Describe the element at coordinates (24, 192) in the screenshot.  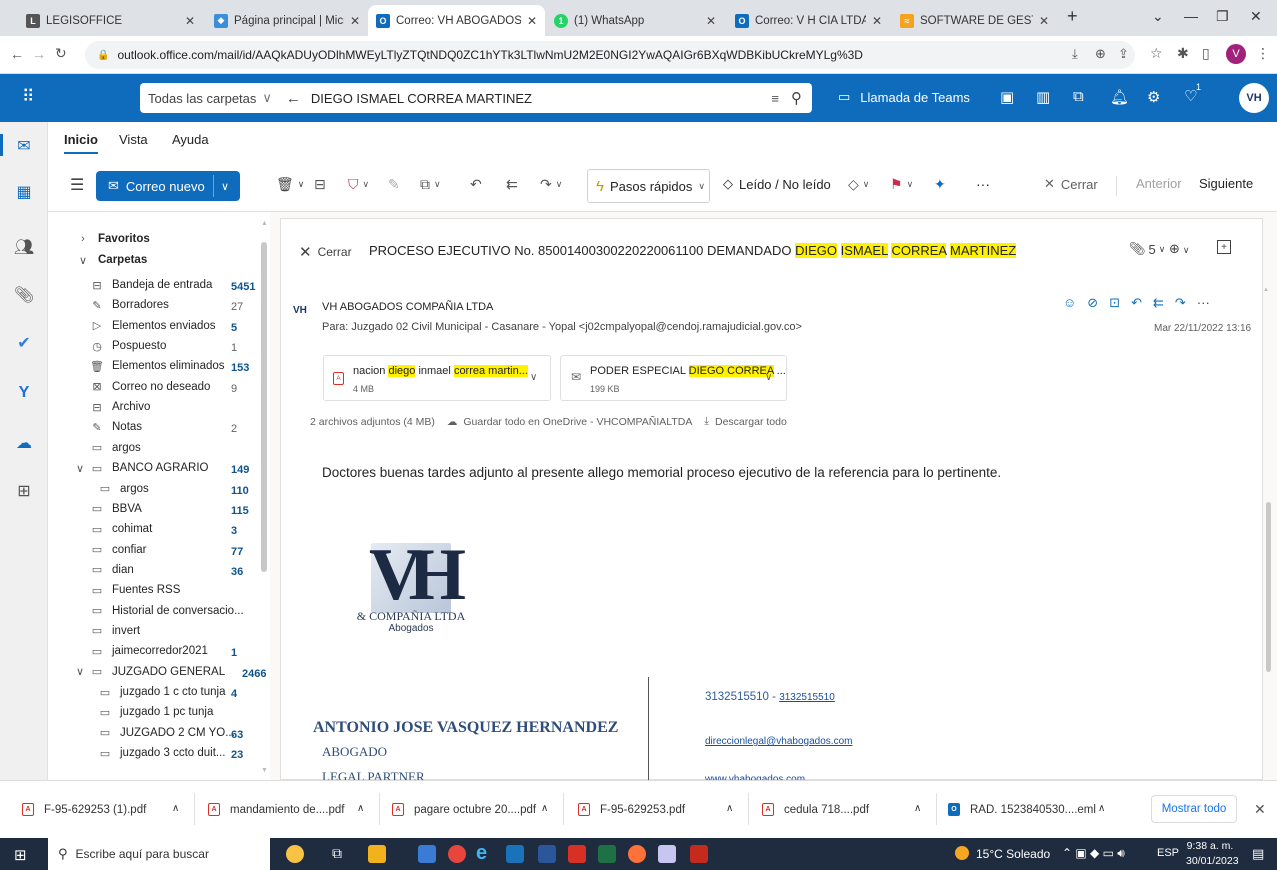
I see `calendar-icon: ▦` at that location.